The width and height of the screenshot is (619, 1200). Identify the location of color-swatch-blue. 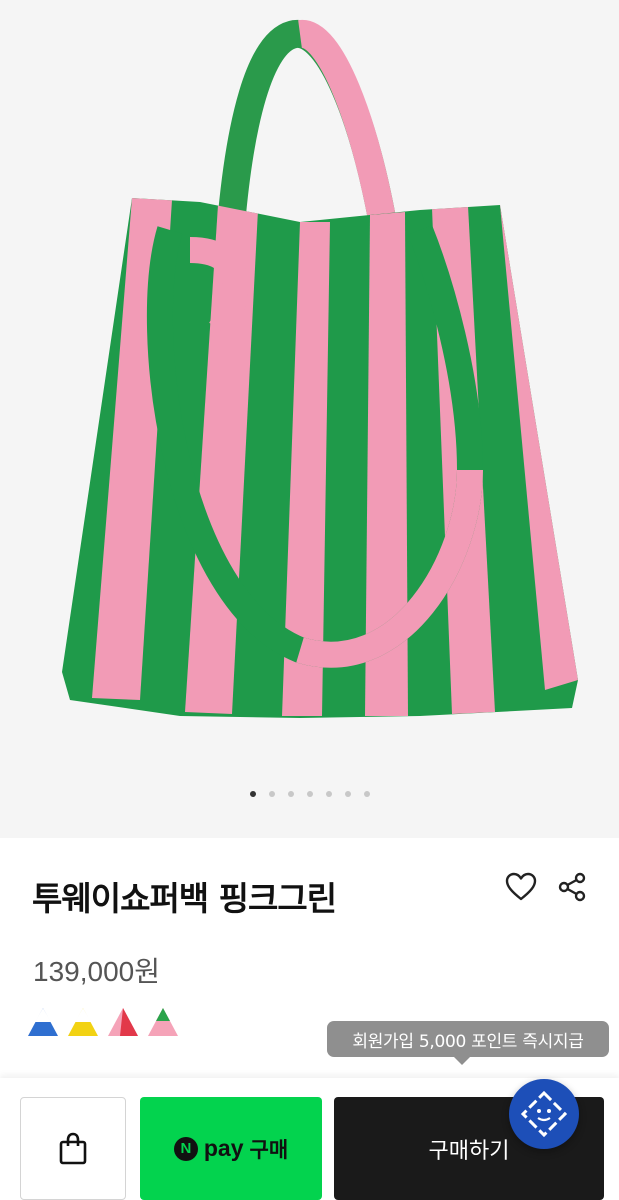
(43, 1021).